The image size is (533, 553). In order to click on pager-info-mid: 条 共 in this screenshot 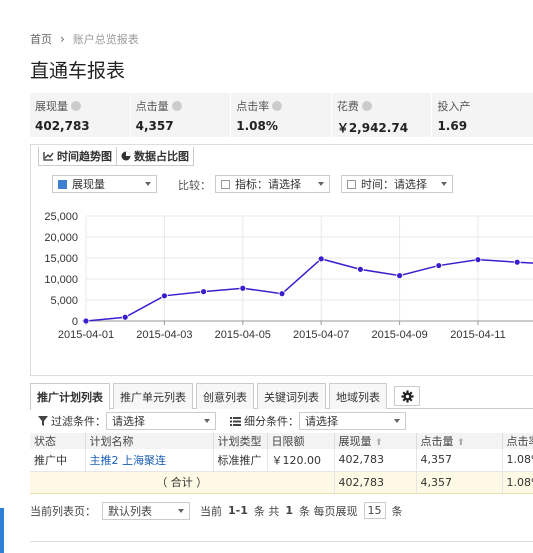, I will do `click(266, 511)`.